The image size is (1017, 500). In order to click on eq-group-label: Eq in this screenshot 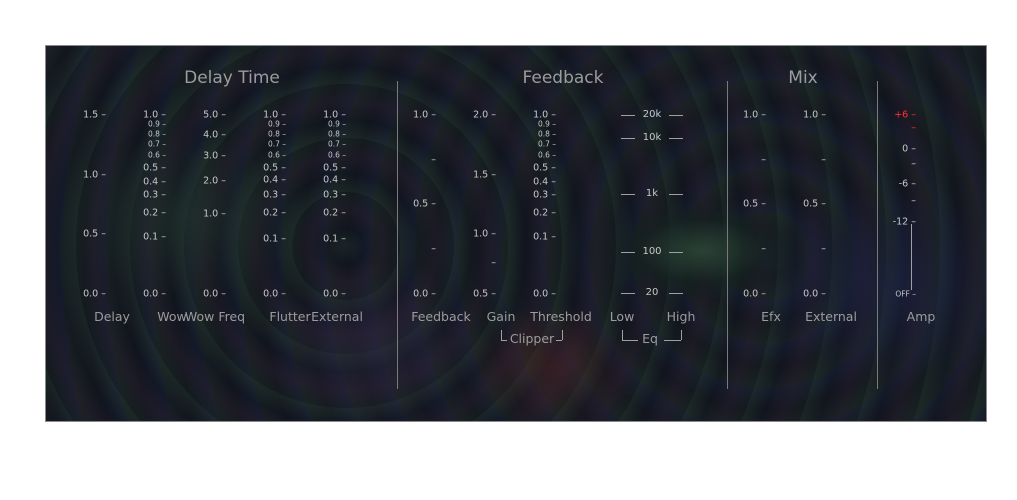, I will do `click(650, 338)`.